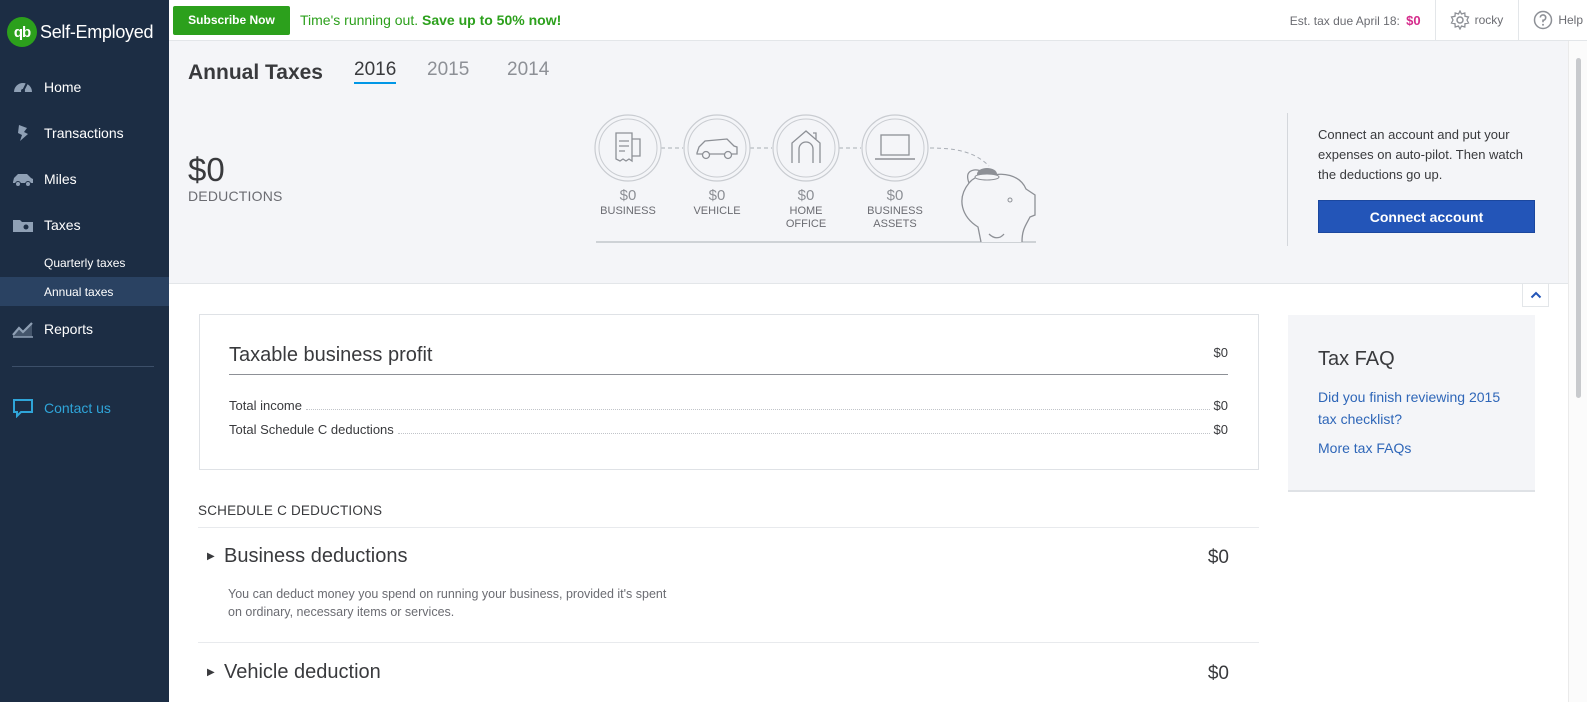 The image size is (1587, 702). I want to click on more-tax-faqs-link: More tax FAQs, so click(1364, 448).